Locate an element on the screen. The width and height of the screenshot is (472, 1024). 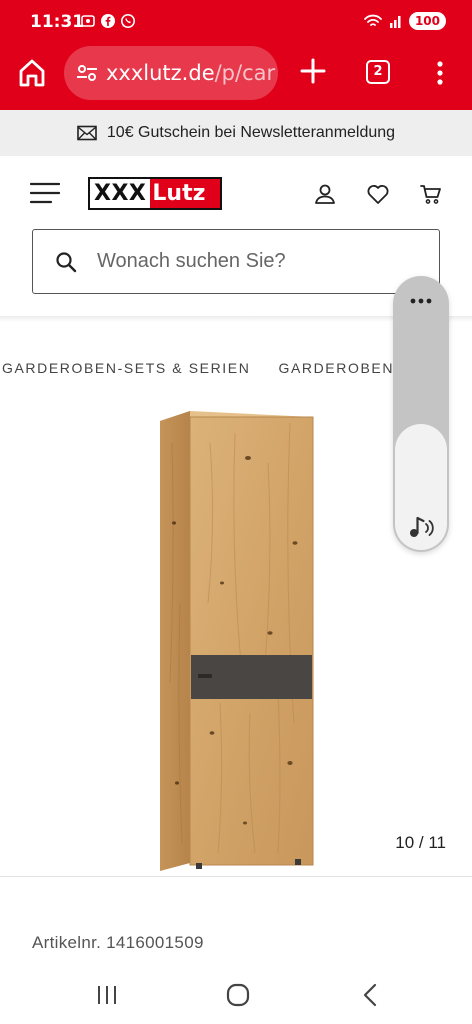
breadcrumb-item: GARDEROBEN is located at coordinates (336, 368).